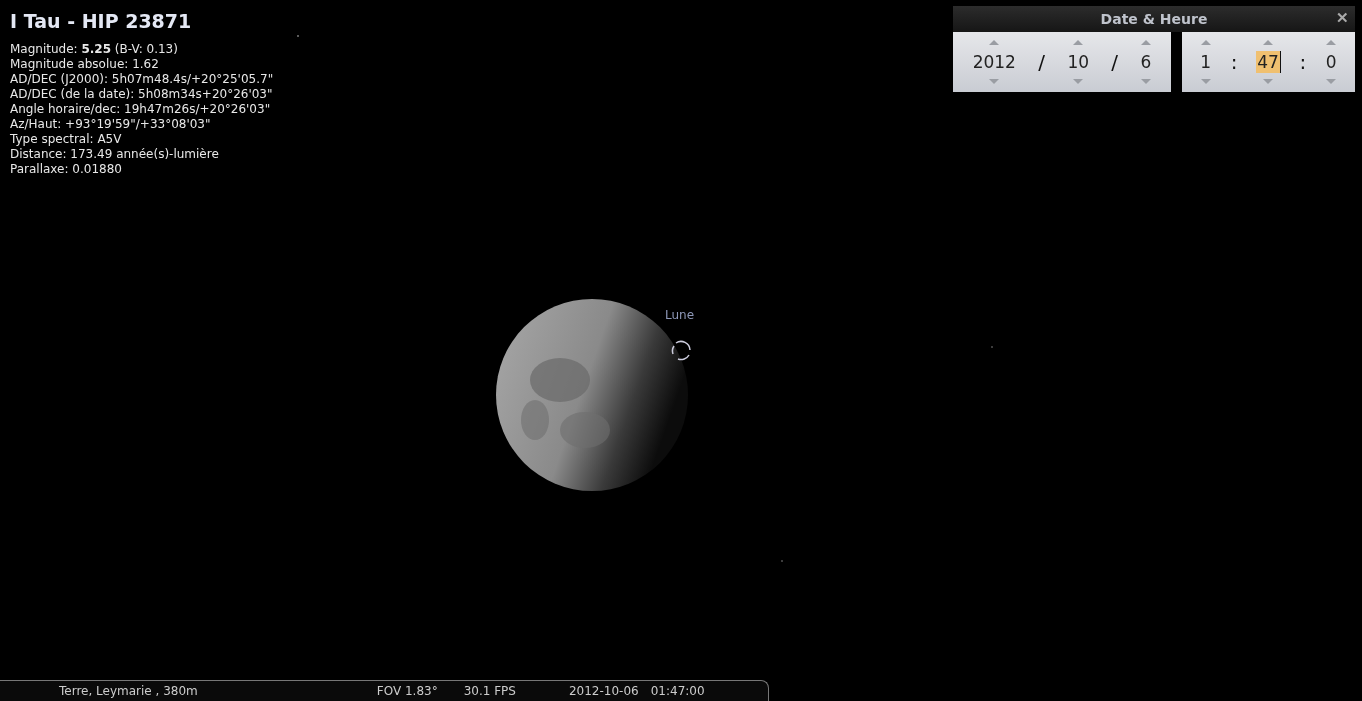 Image resolution: width=1362 pixels, height=701 pixels. Describe the element at coordinates (1206, 62) in the screenshot. I see `spinner-value: 1` at that location.